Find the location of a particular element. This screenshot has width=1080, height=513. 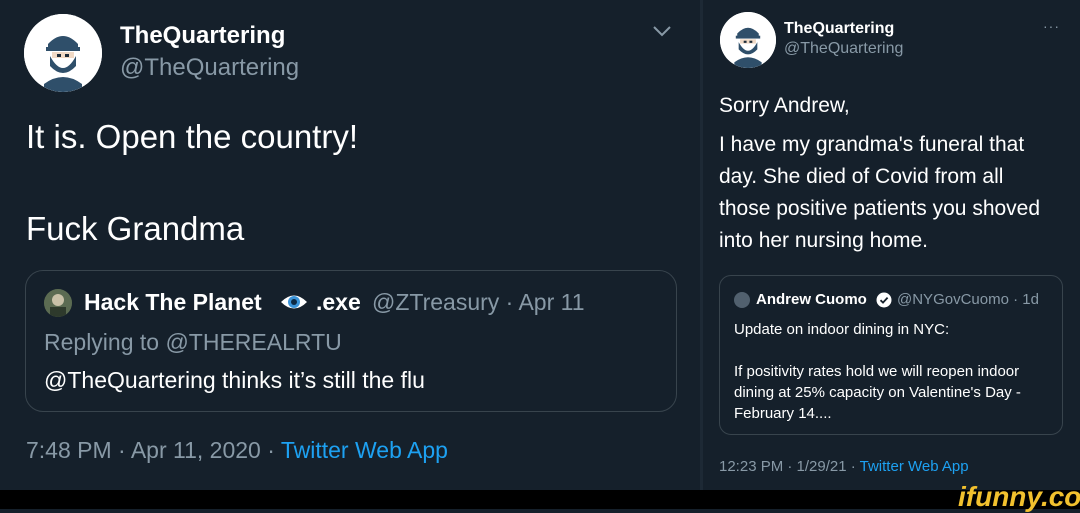

quoted-handle-date: @ZTreasury · Apr 11 is located at coordinates (478, 302).